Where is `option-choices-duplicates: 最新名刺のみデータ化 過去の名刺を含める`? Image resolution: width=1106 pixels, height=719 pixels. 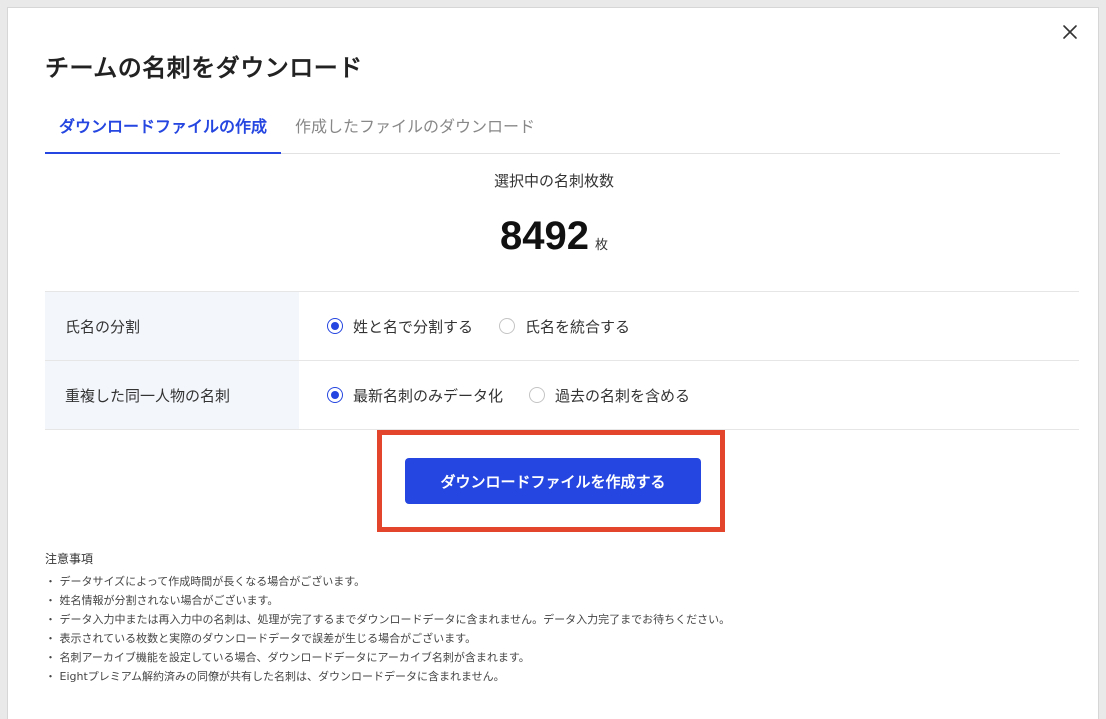 option-choices-duplicates: 最新名刺のみデータ化 過去の名刺を含める is located at coordinates (689, 395).